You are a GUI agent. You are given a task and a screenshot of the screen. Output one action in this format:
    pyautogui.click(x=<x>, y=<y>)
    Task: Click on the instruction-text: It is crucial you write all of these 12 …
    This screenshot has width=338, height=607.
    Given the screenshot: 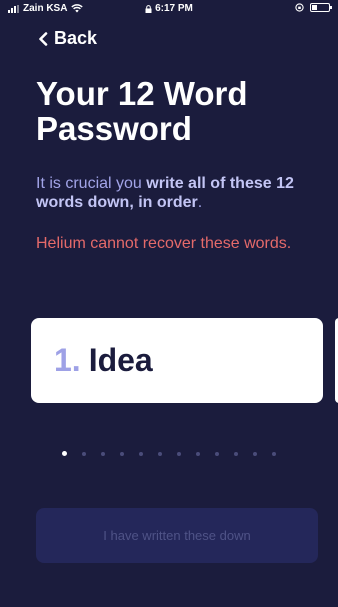 What is the action you would take?
    pyautogui.click(x=178, y=193)
    